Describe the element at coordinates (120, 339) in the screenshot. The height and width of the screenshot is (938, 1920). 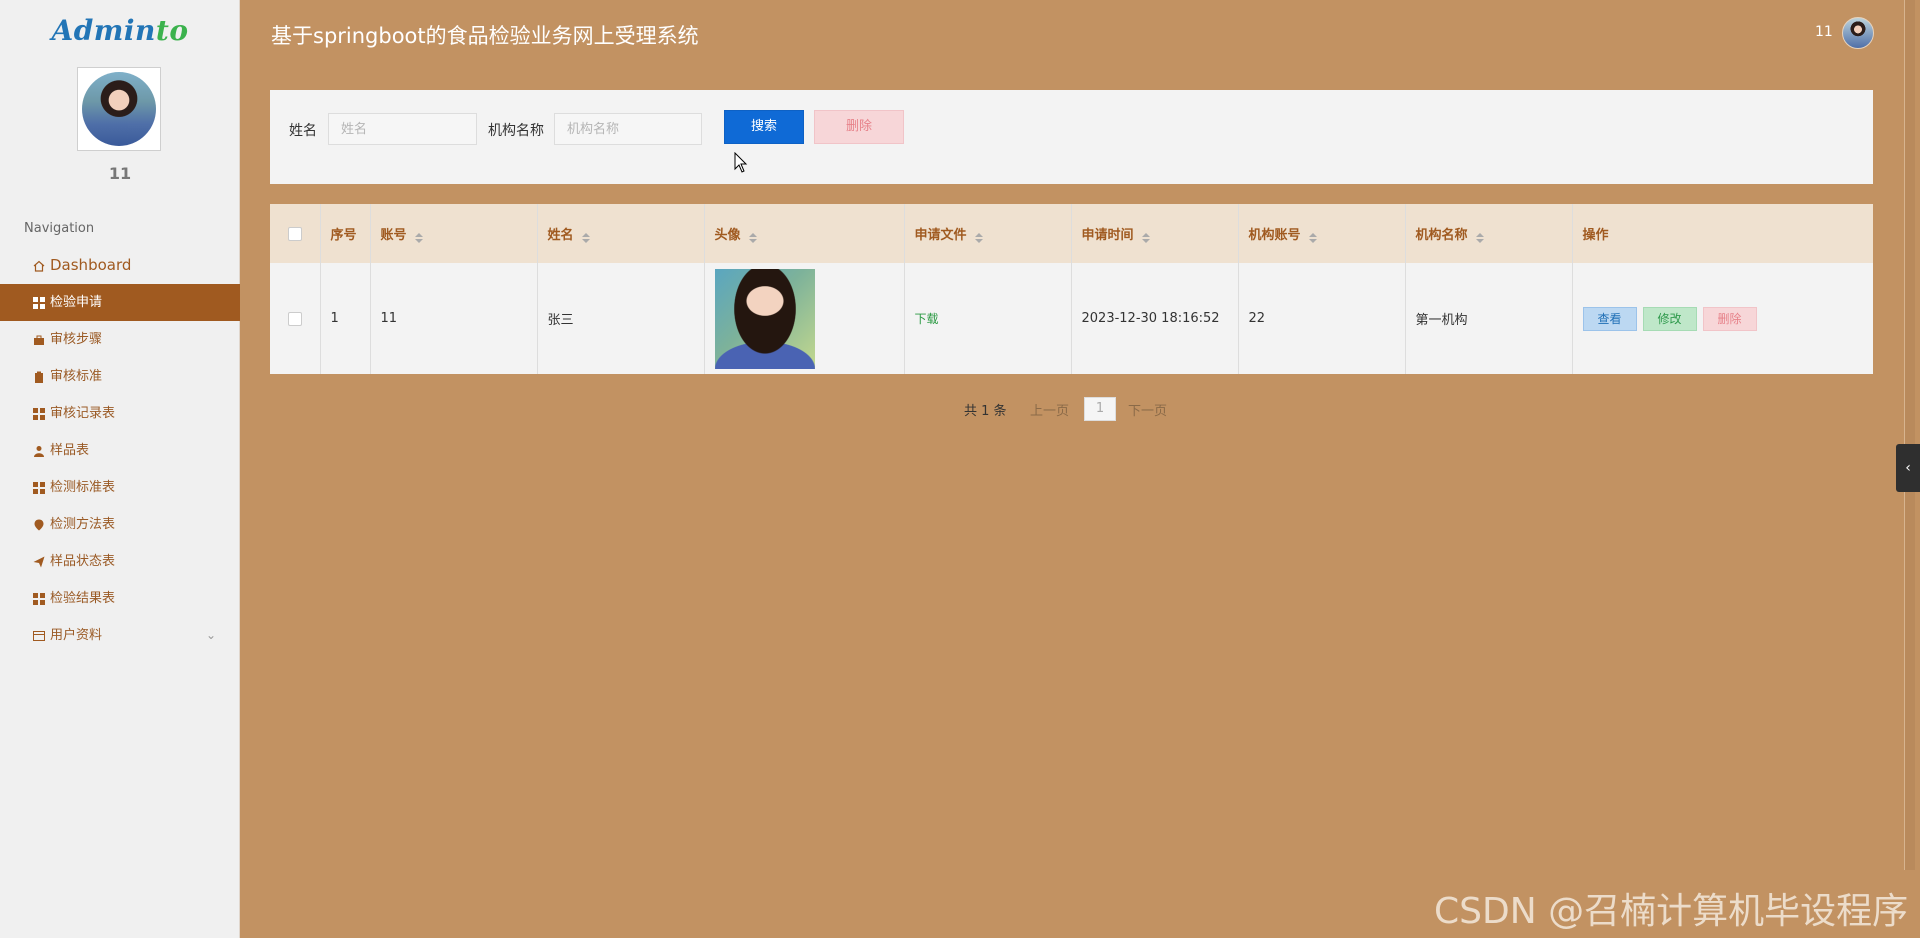
I see `sidebar-item-review-steps: 审核步骤` at that location.